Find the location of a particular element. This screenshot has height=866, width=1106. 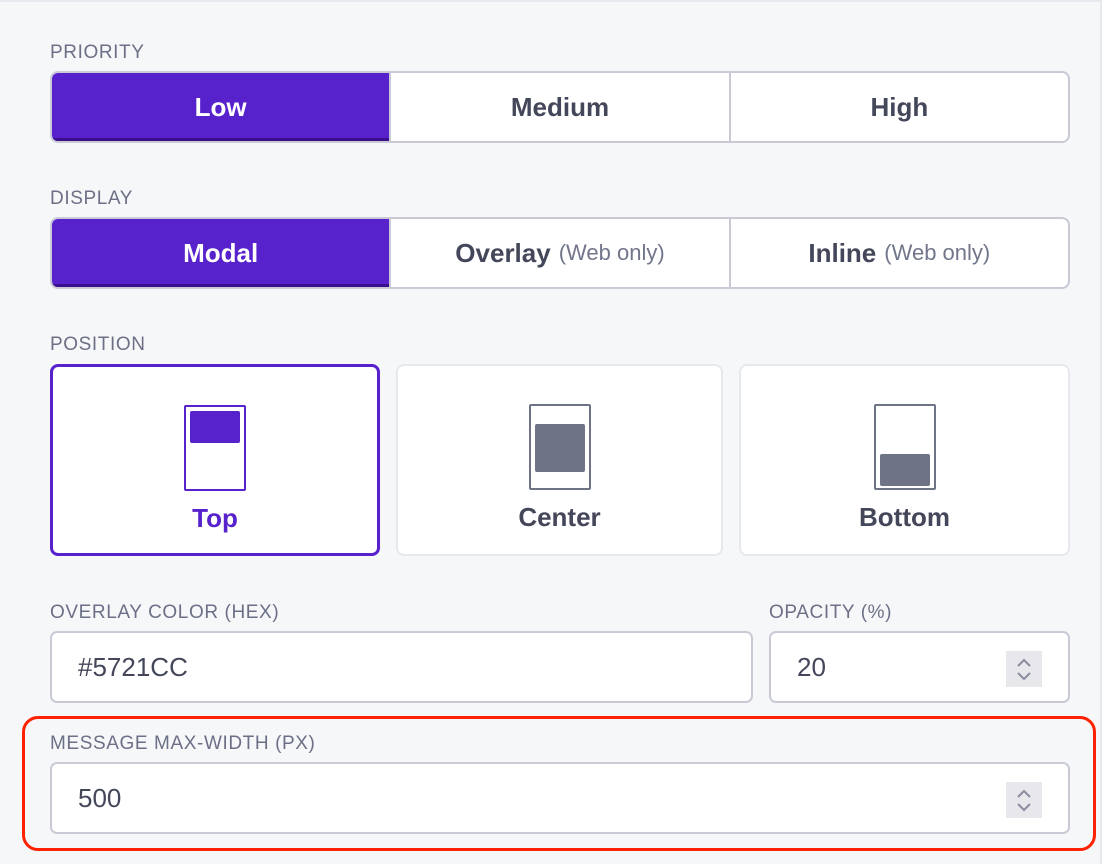

priority-label: Priority is located at coordinates (97, 52).